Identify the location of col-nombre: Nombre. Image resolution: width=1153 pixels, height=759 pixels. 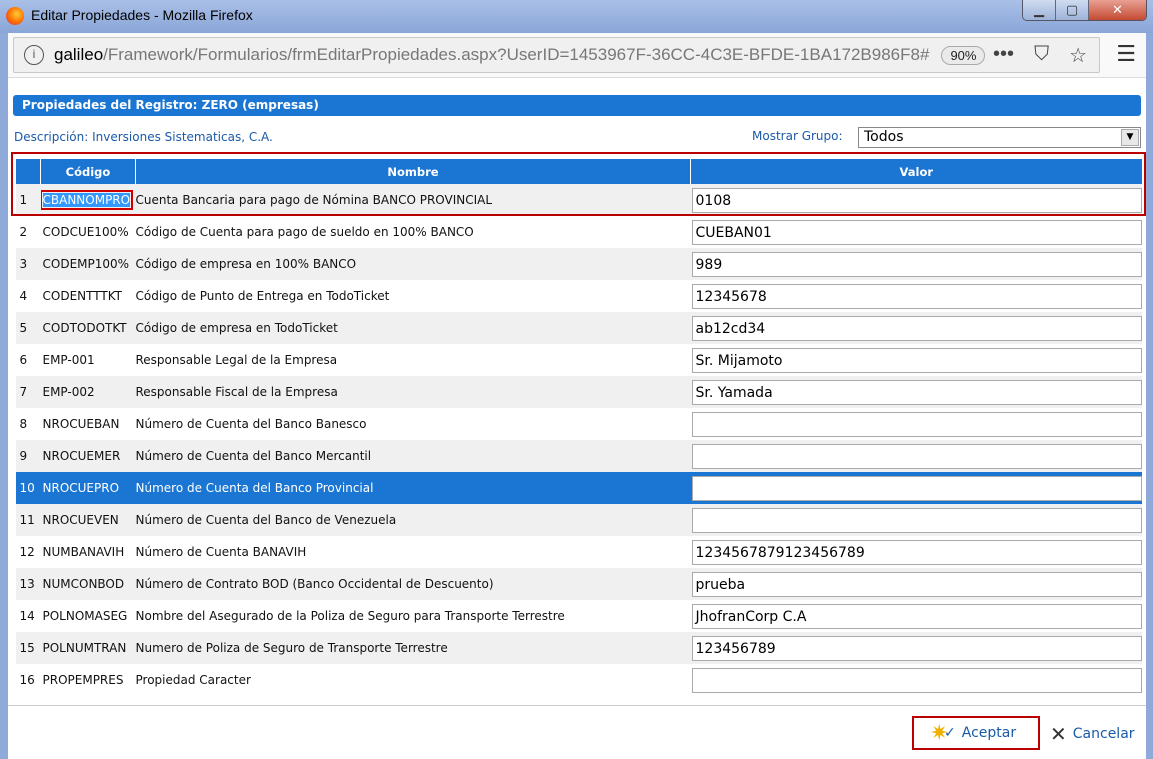
(413, 171).